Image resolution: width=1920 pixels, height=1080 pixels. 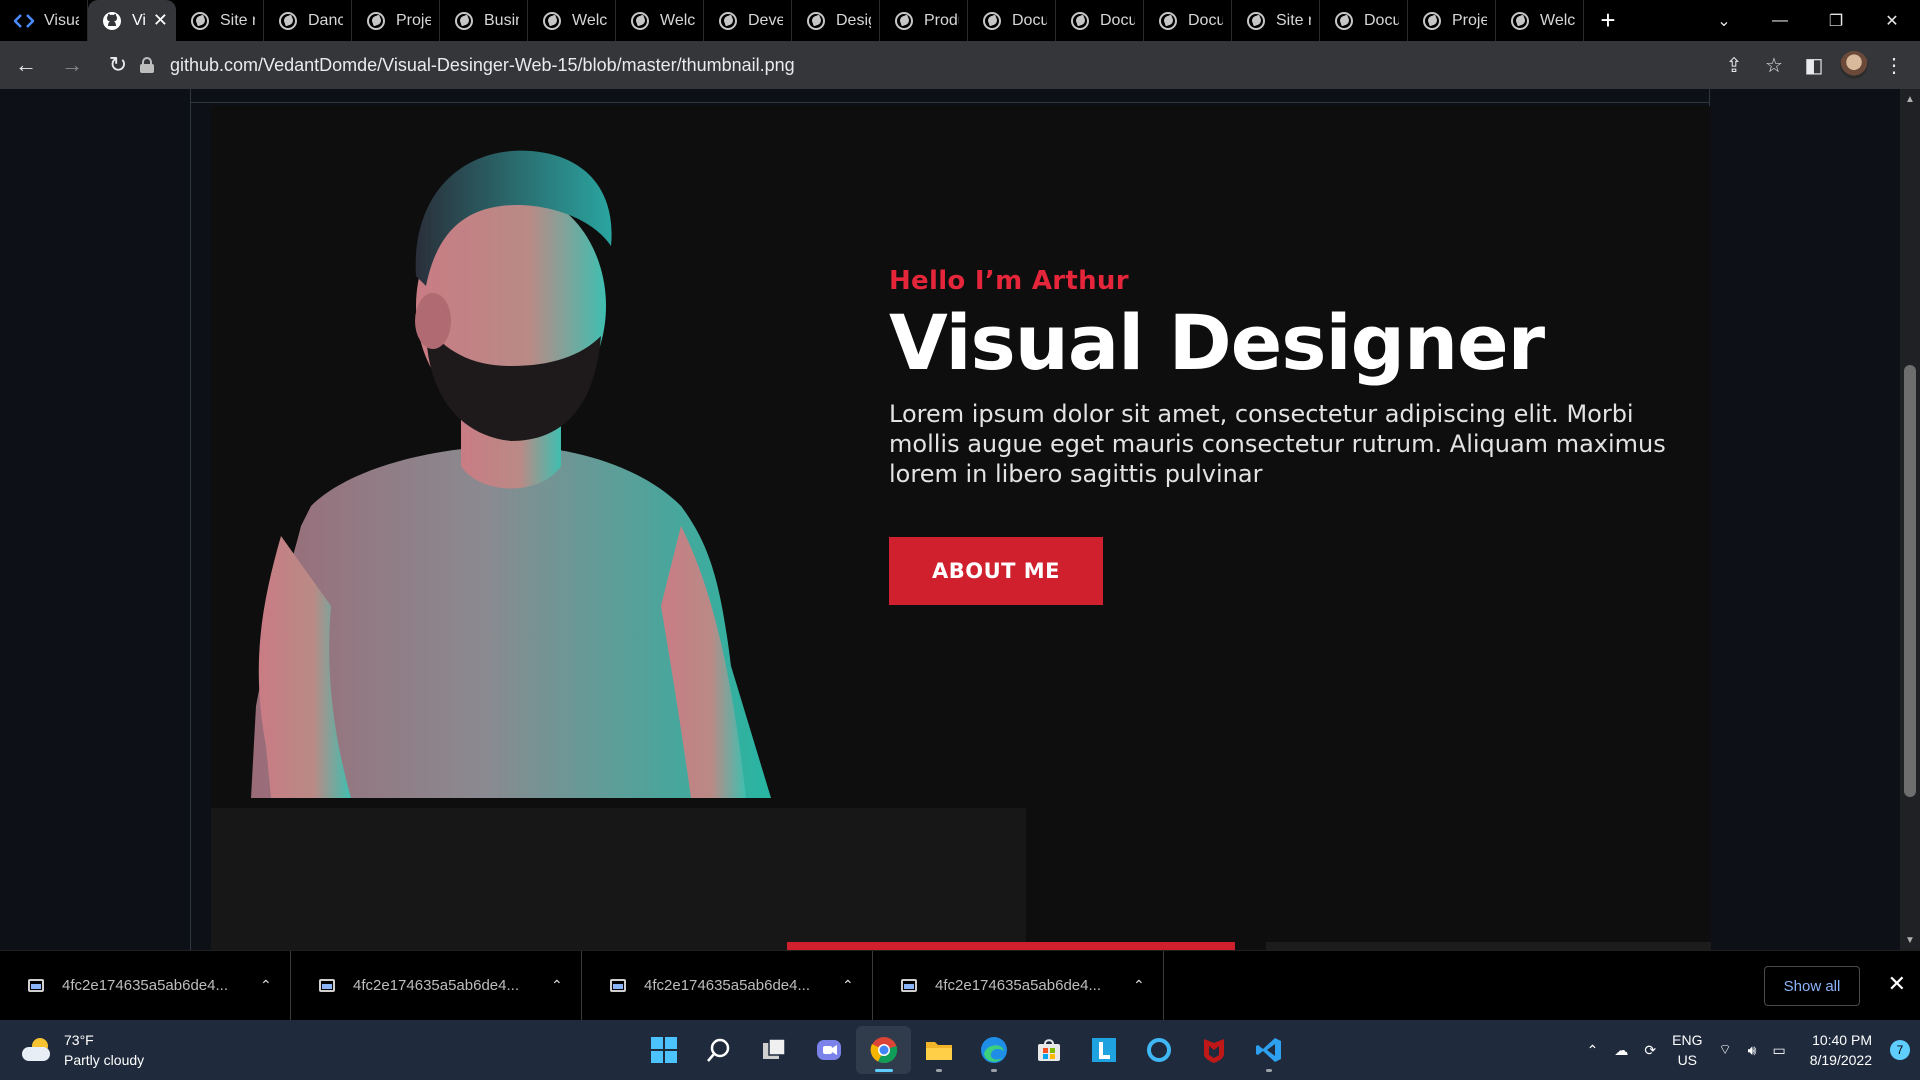 I want to click on show-hidden-icons-icon: ⌃, so click(x=1593, y=1050).